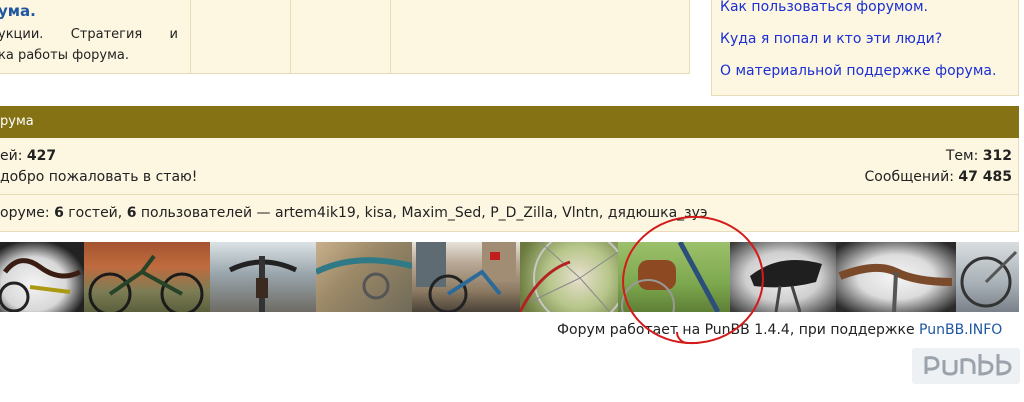 Image resolution: width=1024 pixels, height=402 pixels. Describe the element at coordinates (674, 277) in the screenshot. I see `bike-photo-highlighted` at that location.